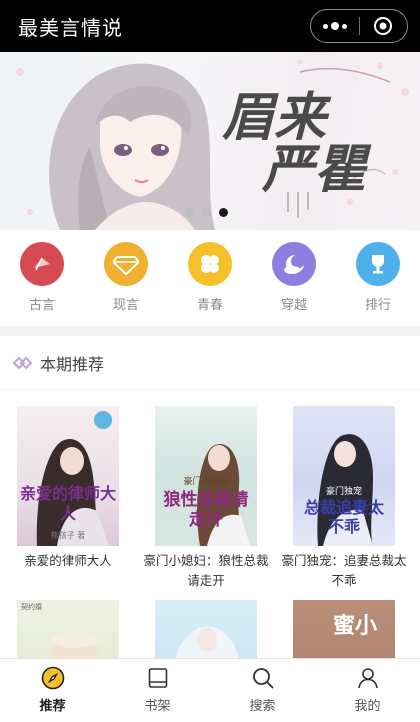 This screenshot has height=722, width=420. I want to click on tab-mine: 我的, so click(367, 690).